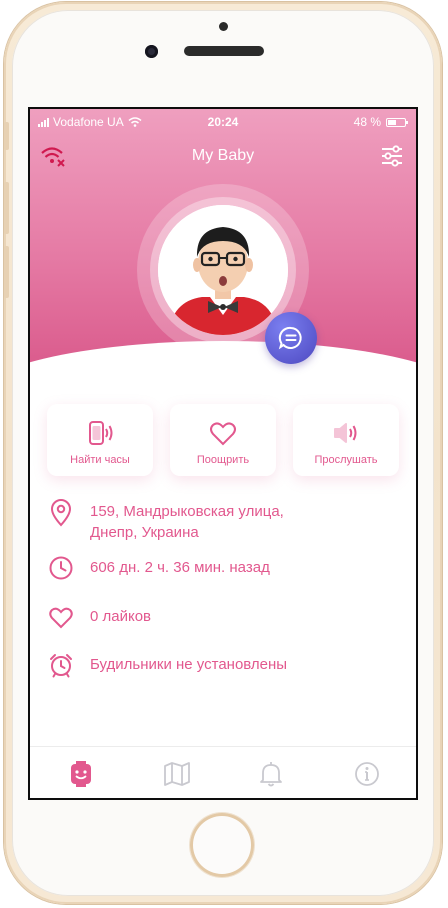  I want to click on info-icon, so click(367, 774).